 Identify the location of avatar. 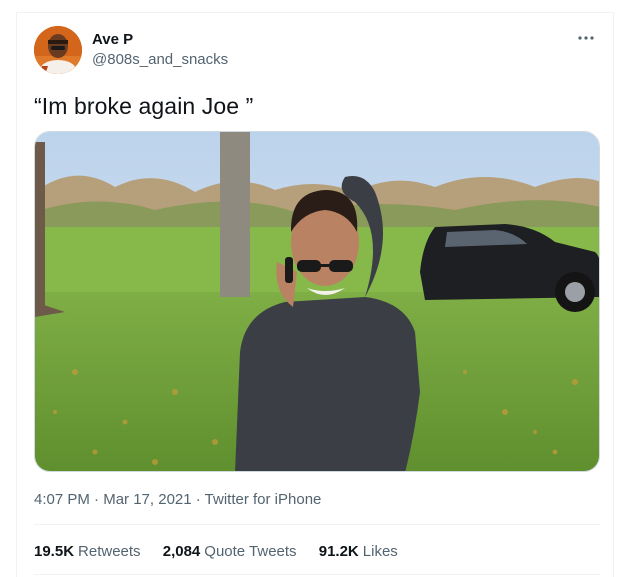
(58, 50).